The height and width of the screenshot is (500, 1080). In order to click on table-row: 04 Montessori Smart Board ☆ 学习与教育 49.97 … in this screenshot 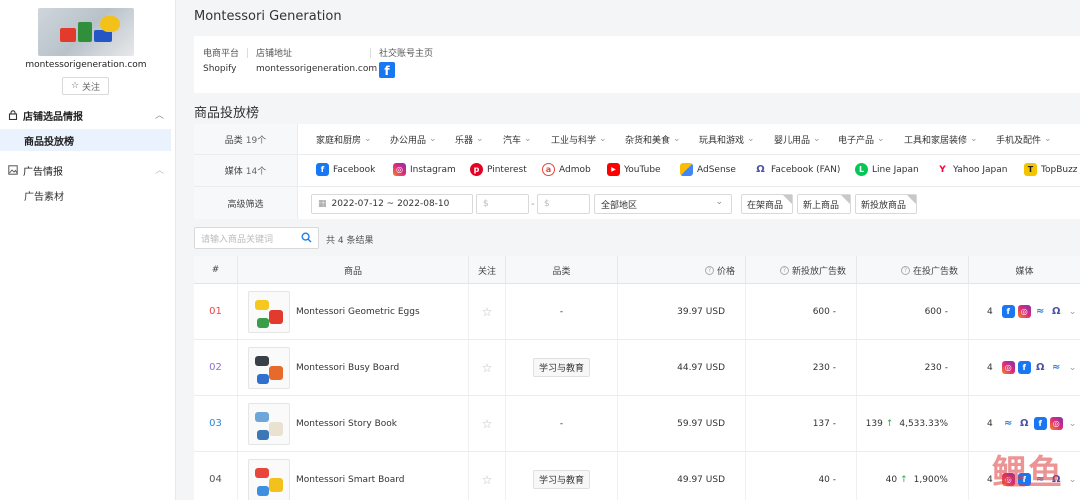, I will do `click(637, 476)`.